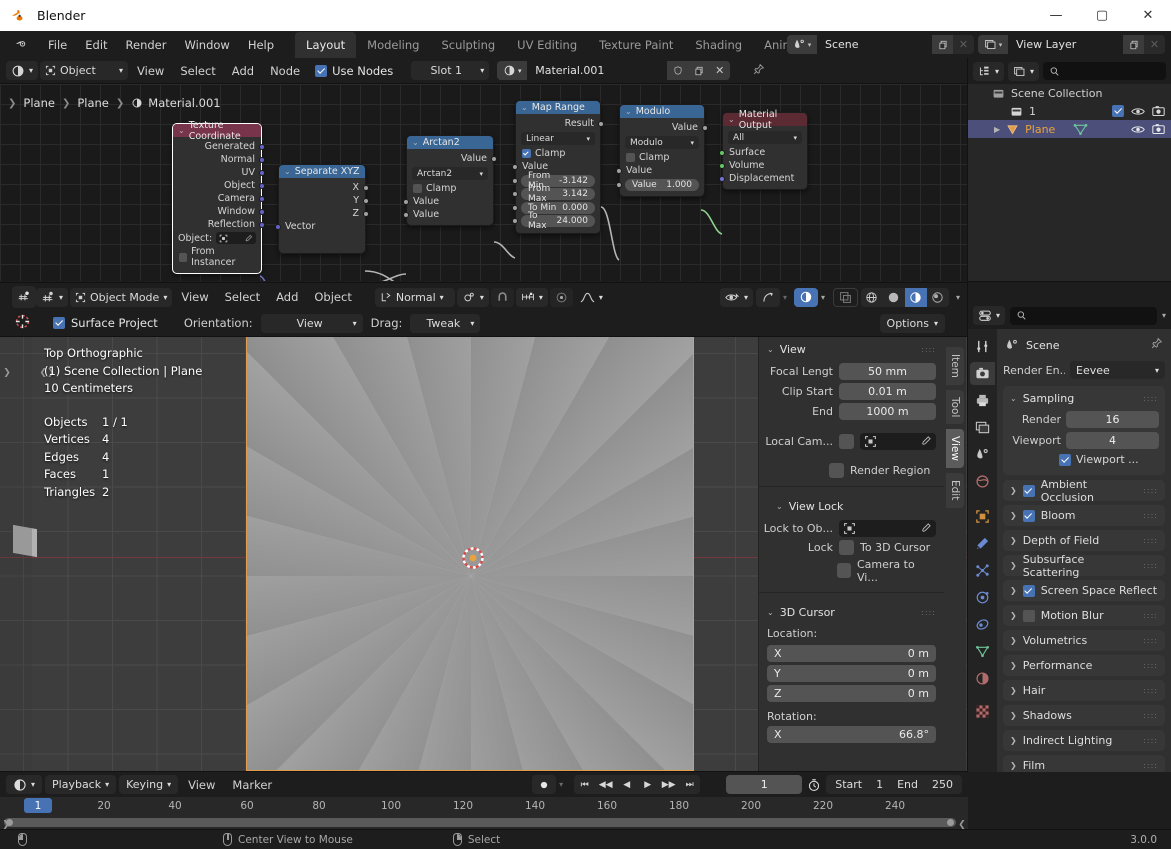 The height and width of the screenshot is (849, 1171). Describe the element at coordinates (544, 784) in the screenshot. I see `auto-keying-button` at that location.